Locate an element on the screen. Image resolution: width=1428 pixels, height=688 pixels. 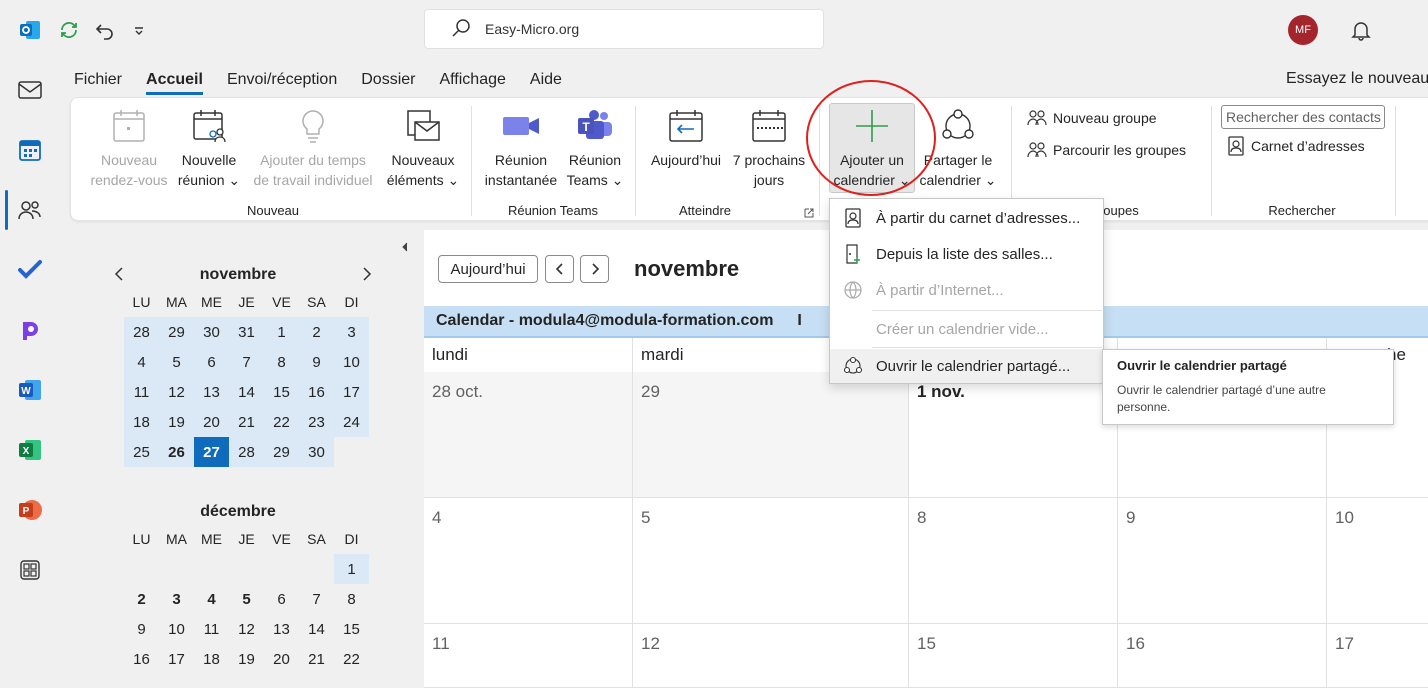
new-items-button: Nouveaux éléments ⌄ is located at coordinates (423, 149).